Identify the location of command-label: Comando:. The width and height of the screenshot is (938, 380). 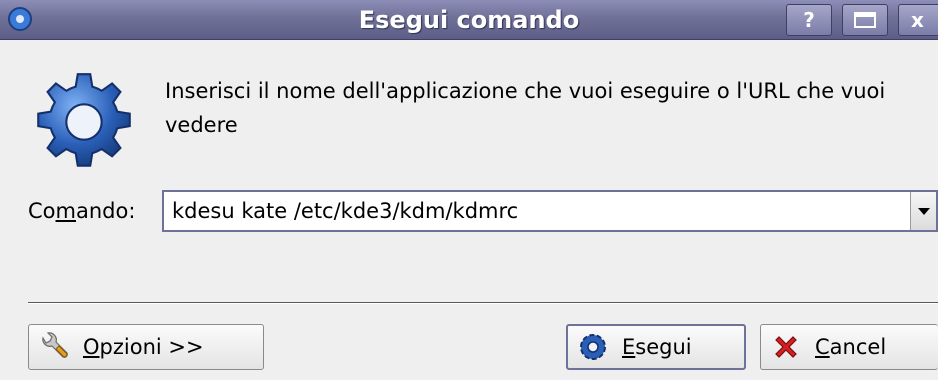
(82, 211).